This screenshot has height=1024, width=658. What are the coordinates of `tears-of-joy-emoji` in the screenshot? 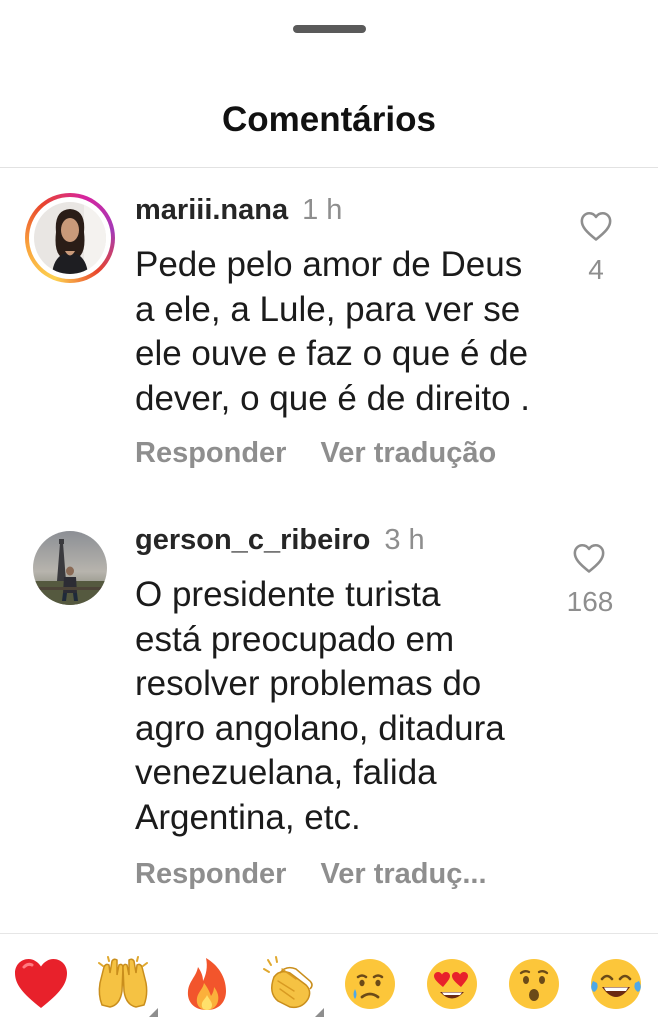 It's located at (616, 984).